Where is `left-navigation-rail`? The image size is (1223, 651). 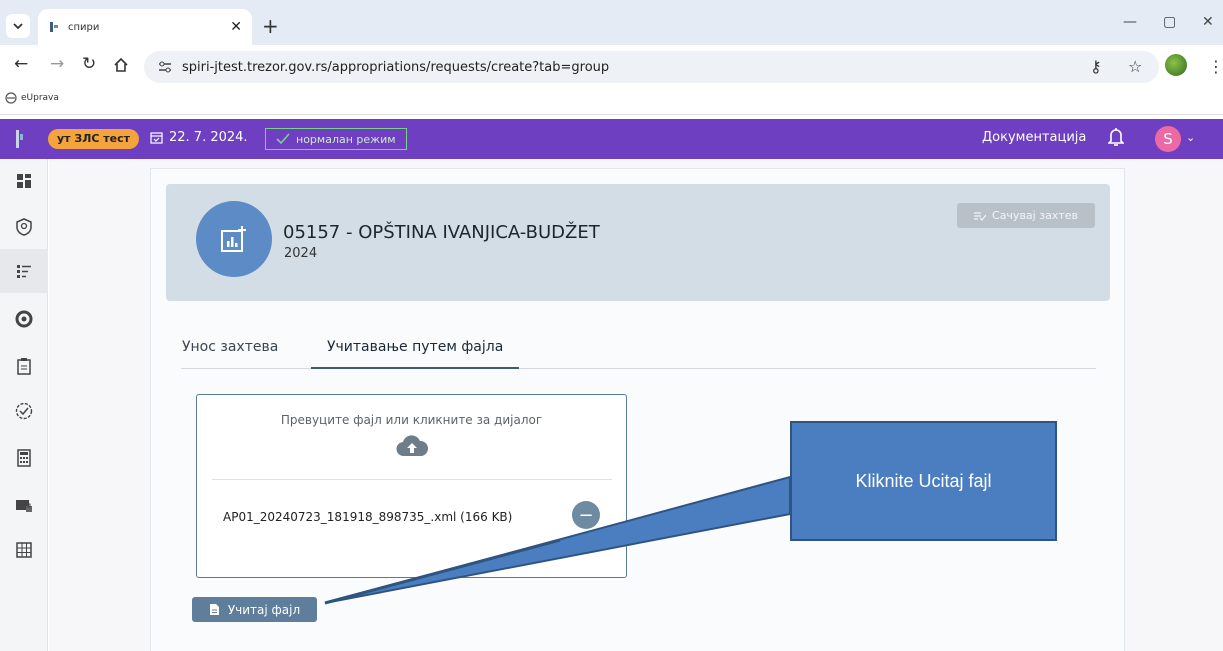 left-navigation-rail is located at coordinates (24, 405).